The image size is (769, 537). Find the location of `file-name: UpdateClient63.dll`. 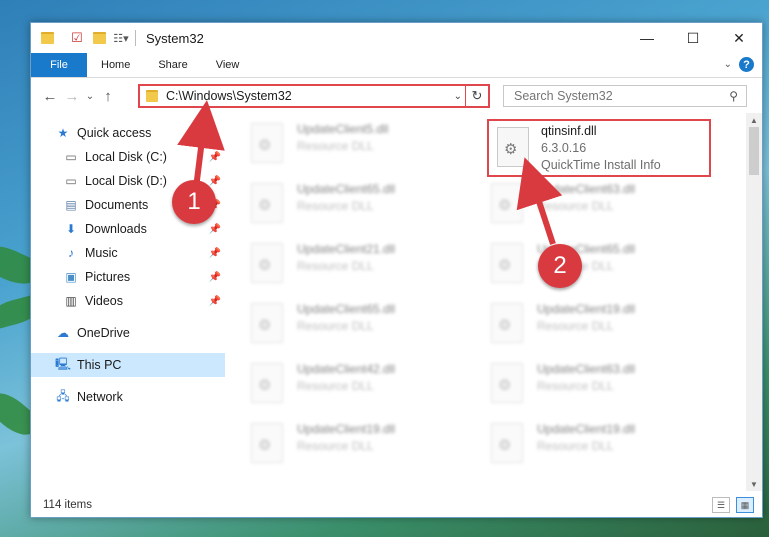

file-name: UpdateClient63.dll is located at coordinates (586, 369).